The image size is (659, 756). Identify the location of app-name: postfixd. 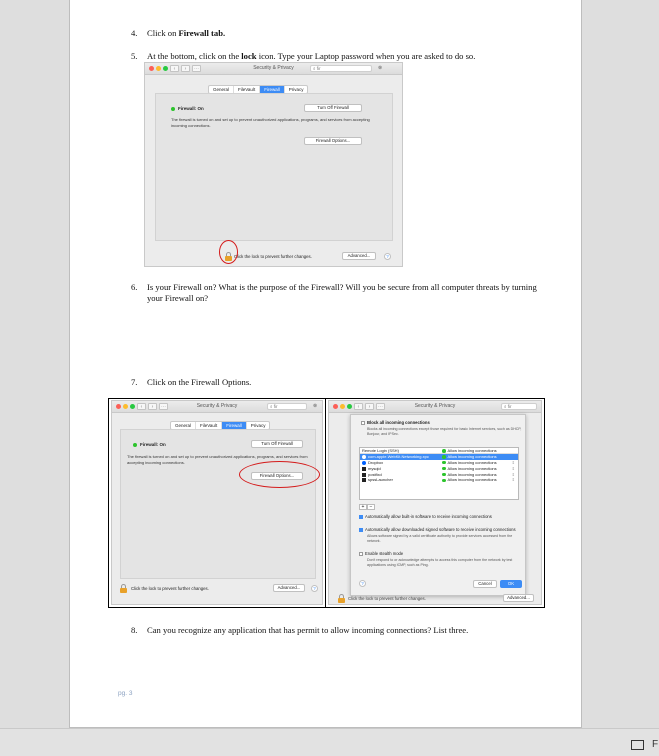
(375, 474).